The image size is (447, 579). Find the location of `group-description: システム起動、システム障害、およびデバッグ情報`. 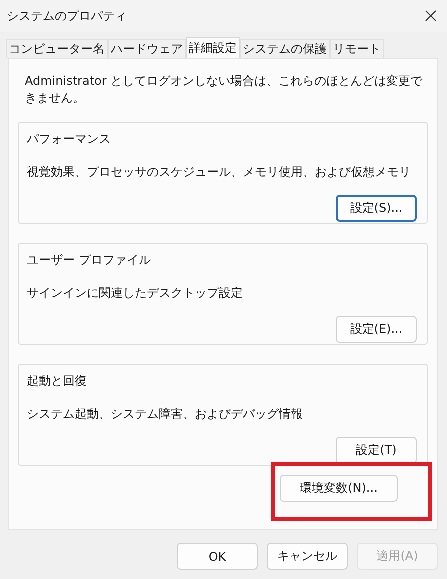

group-description: システム起動、システム障害、およびデバッグ情報 is located at coordinates (165, 414).